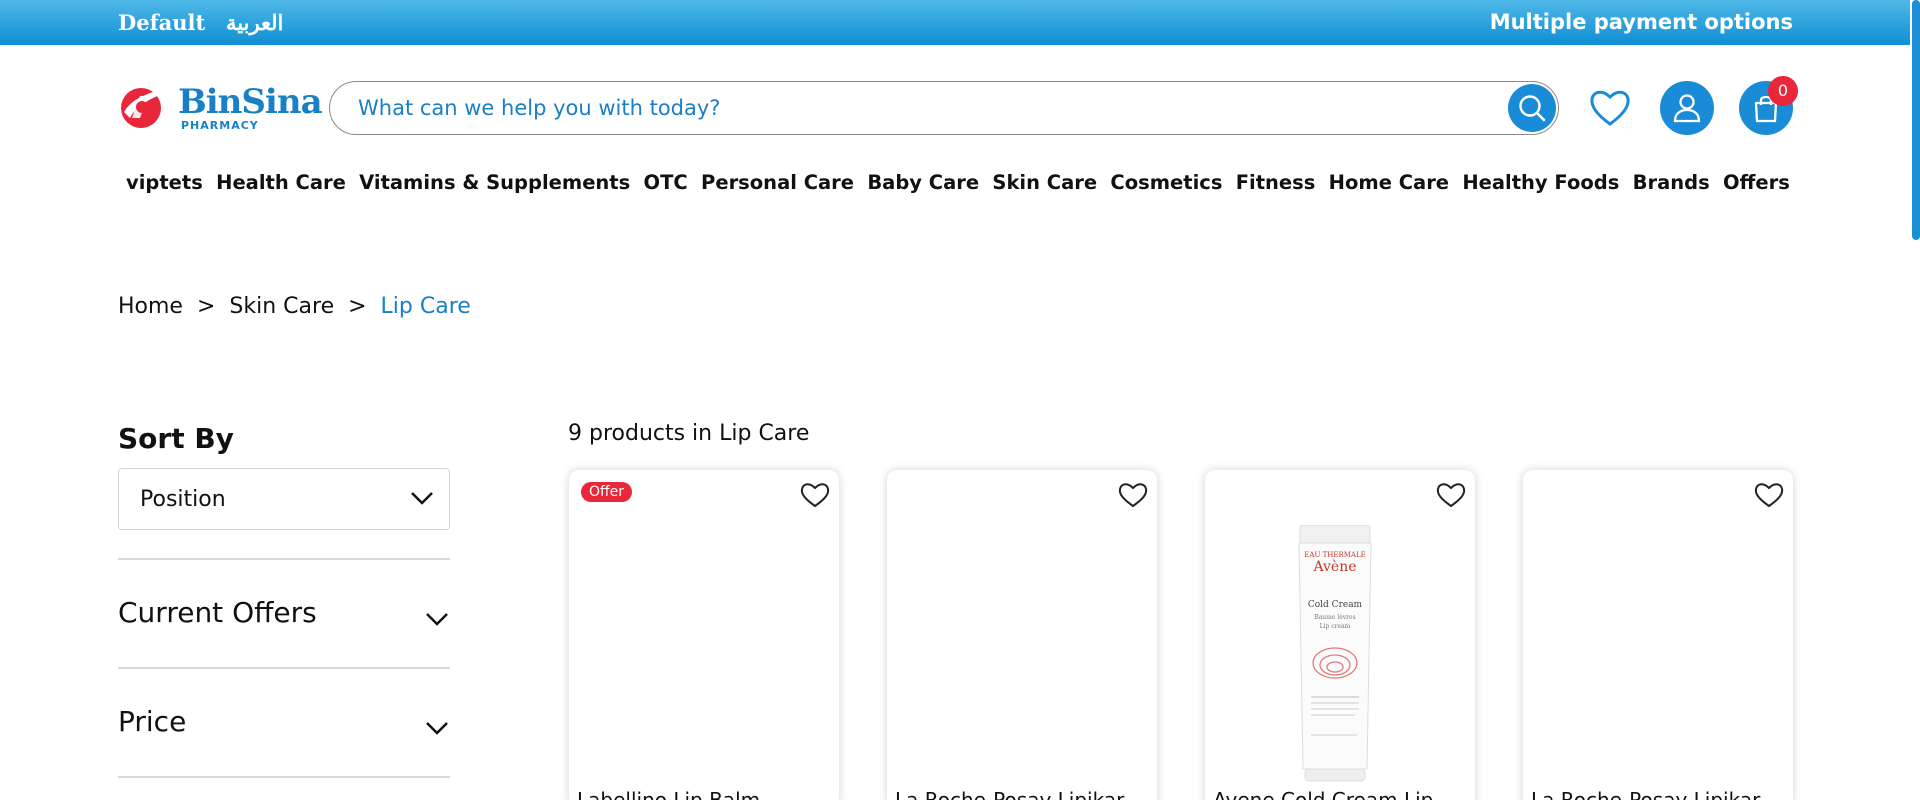  What do you see at coordinates (142, 108) in the screenshot?
I see `logo-mark-icon` at bounding box center [142, 108].